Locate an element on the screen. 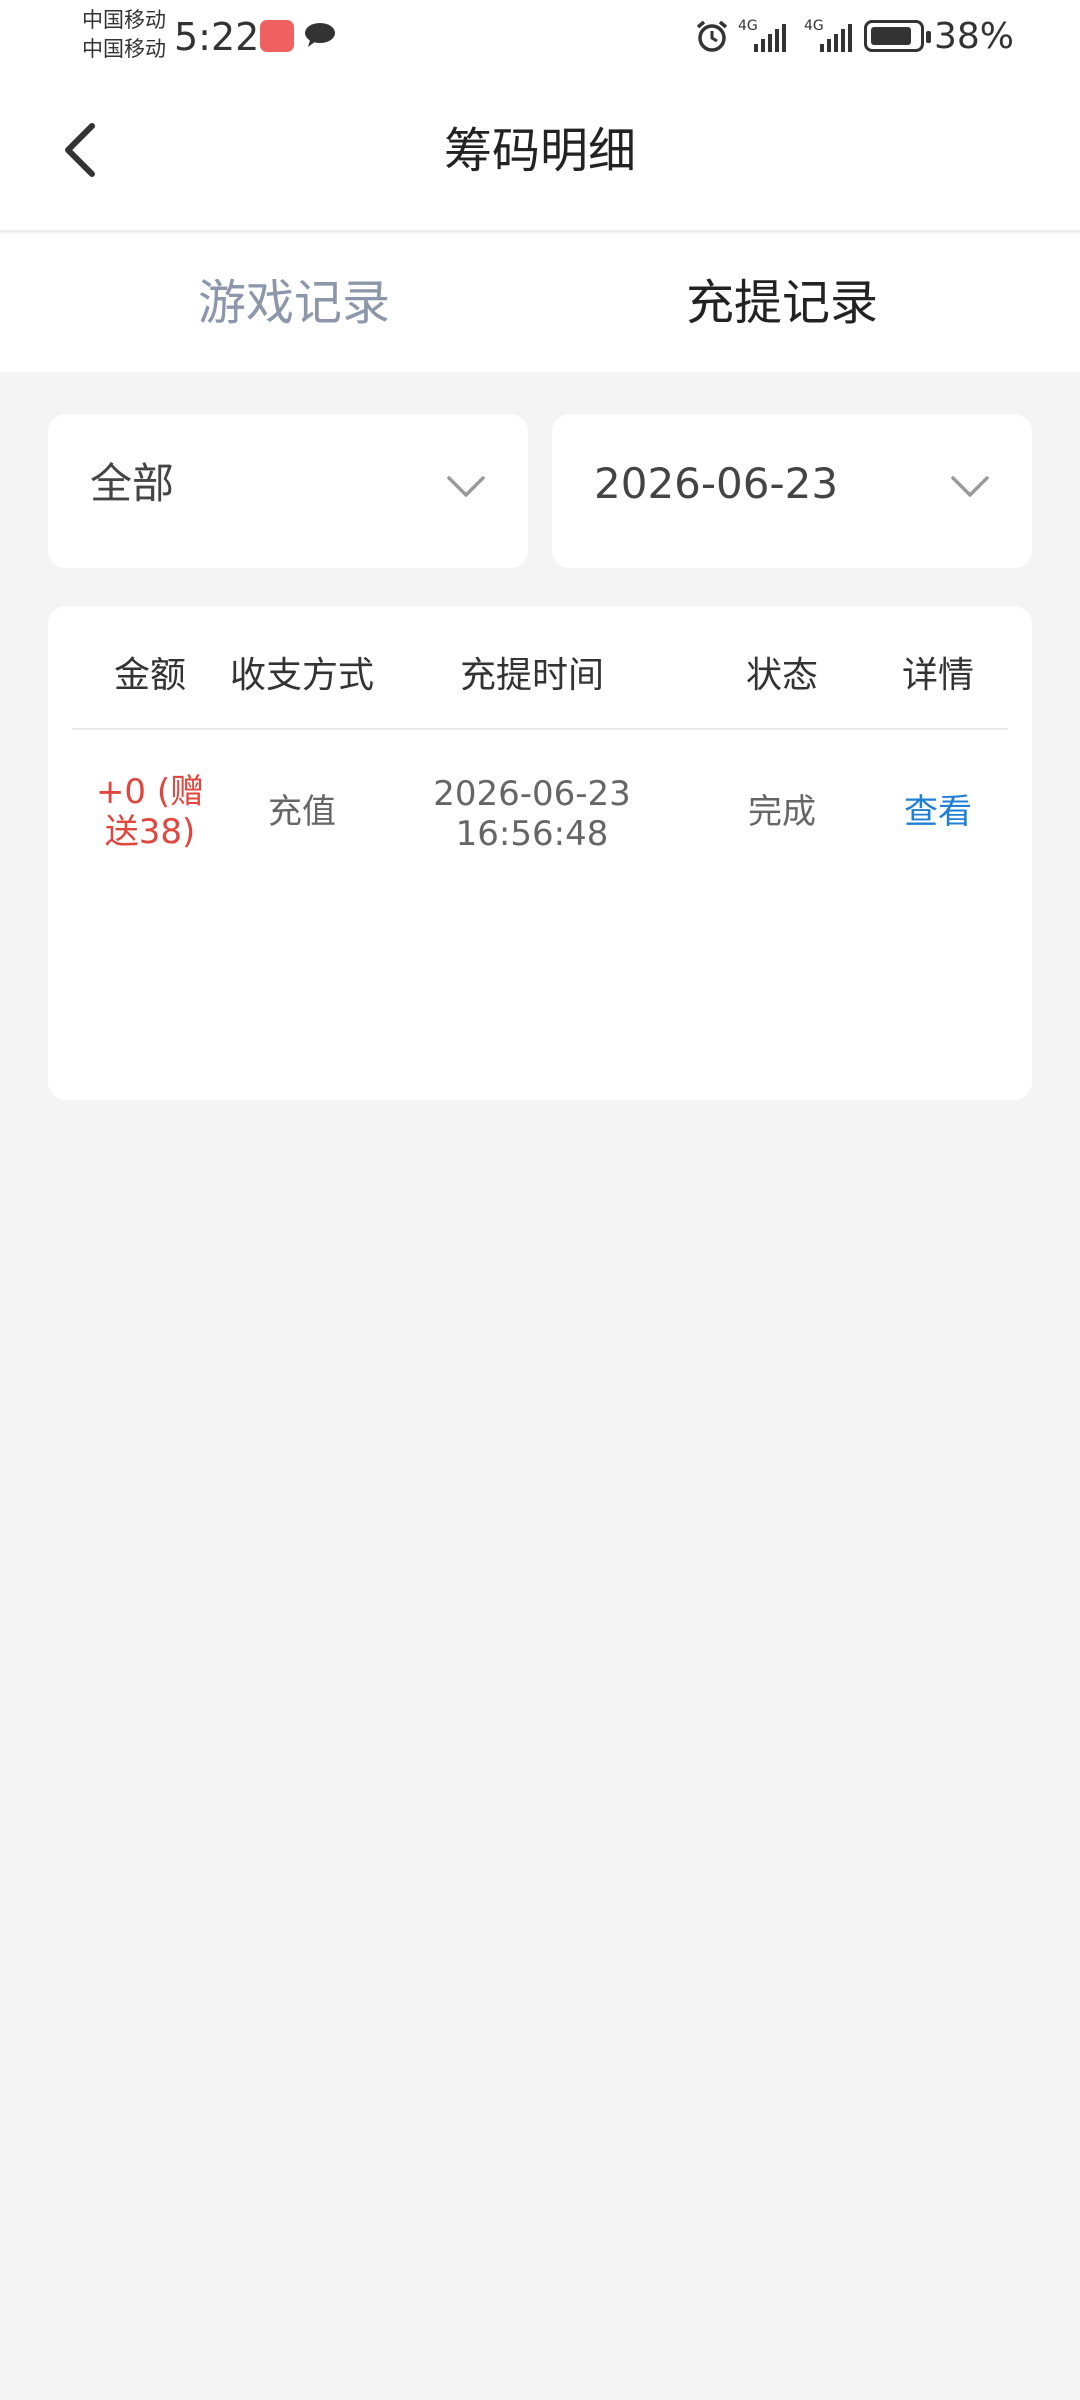 The width and height of the screenshot is (1080, 2400). carrier-1: 中国移动 is located at coordinates (124, 20).